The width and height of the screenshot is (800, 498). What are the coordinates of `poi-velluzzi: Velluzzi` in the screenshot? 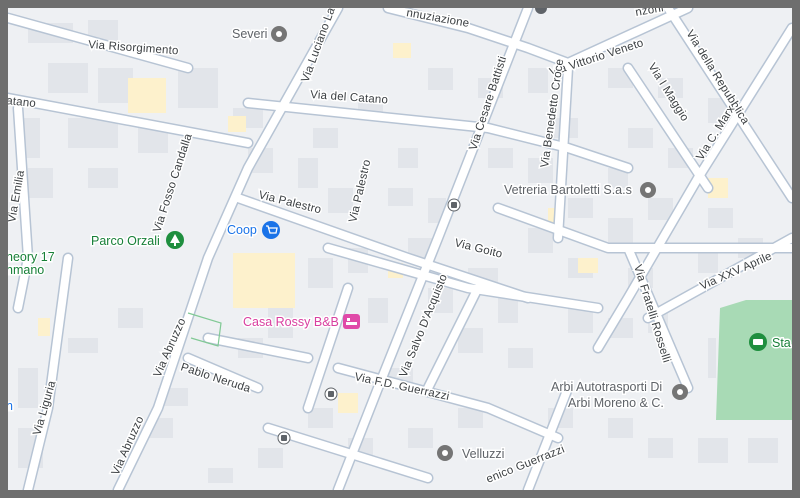 It's located at (471, 454).